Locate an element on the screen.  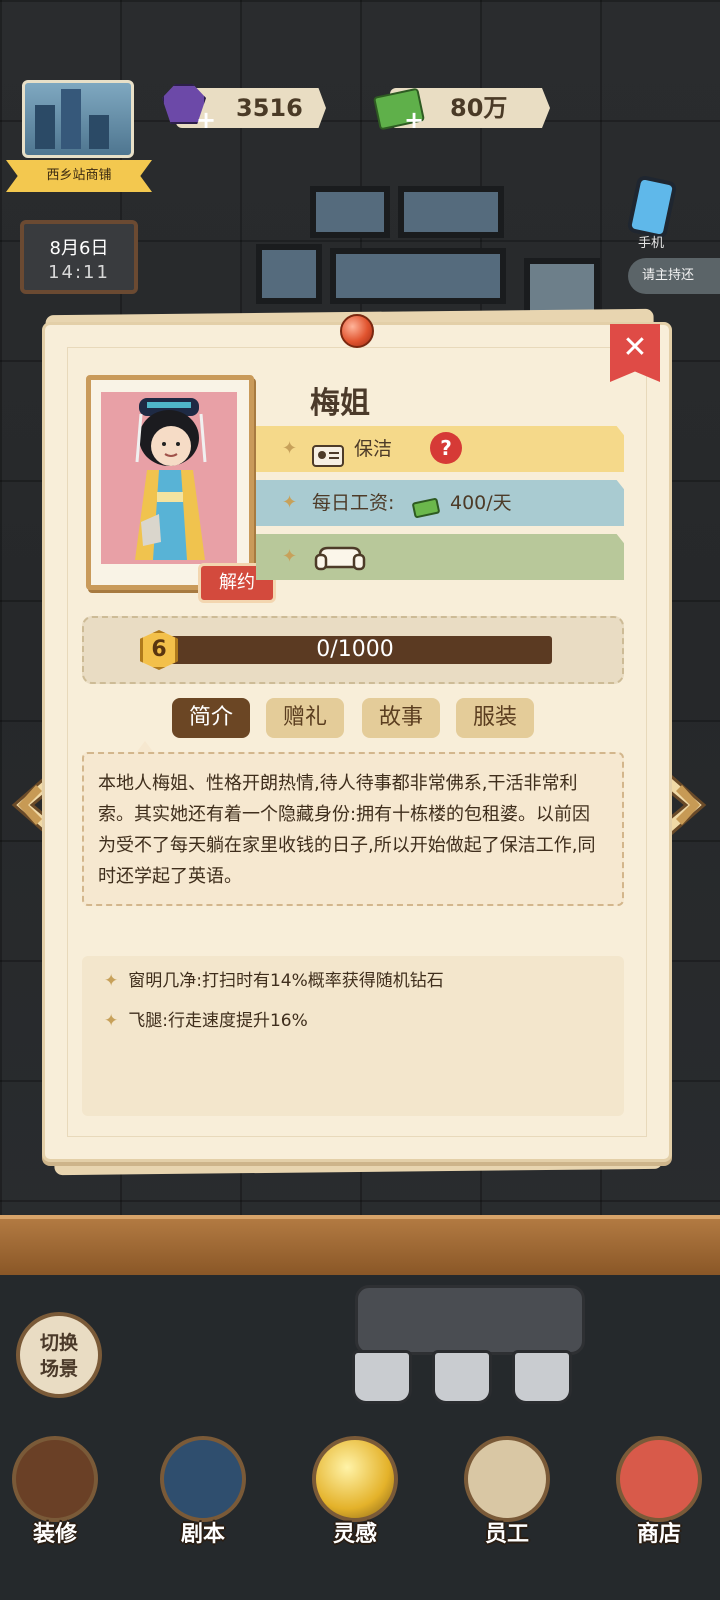
tab-intro: 简介 is located at coordinates (211, 718).